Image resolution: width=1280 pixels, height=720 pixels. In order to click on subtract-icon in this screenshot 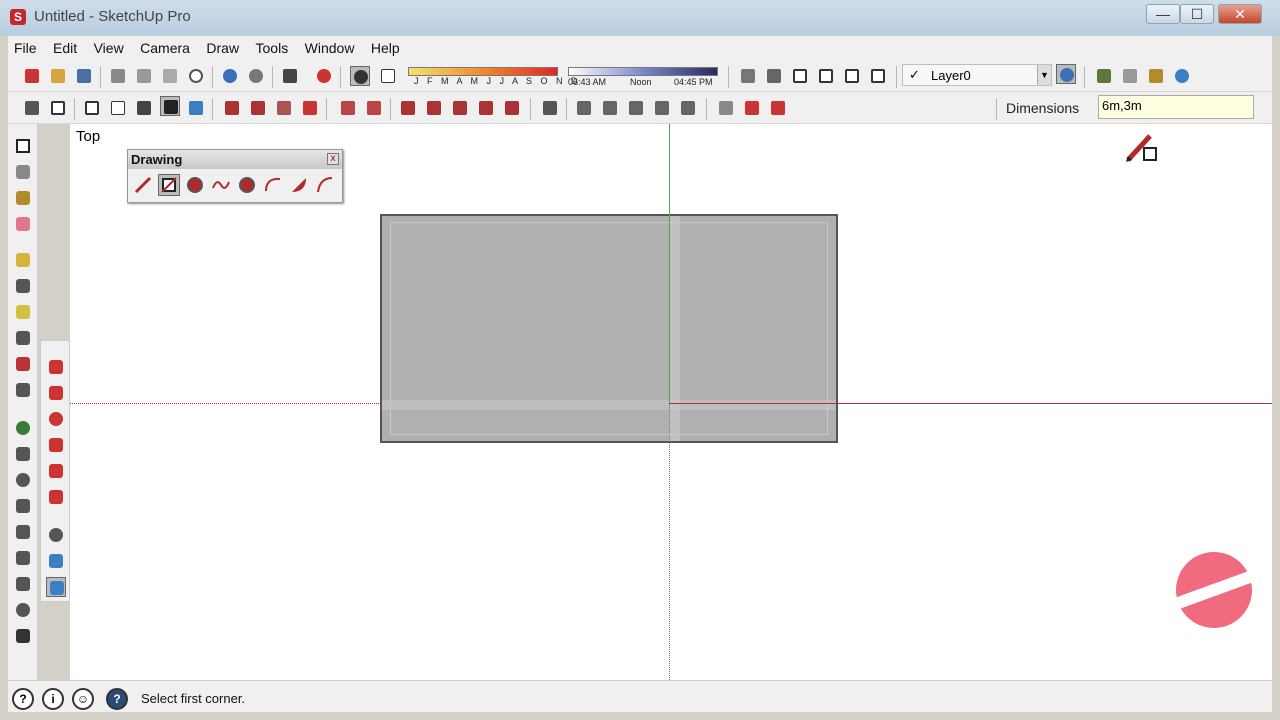, I will do `click(486, 108)`.